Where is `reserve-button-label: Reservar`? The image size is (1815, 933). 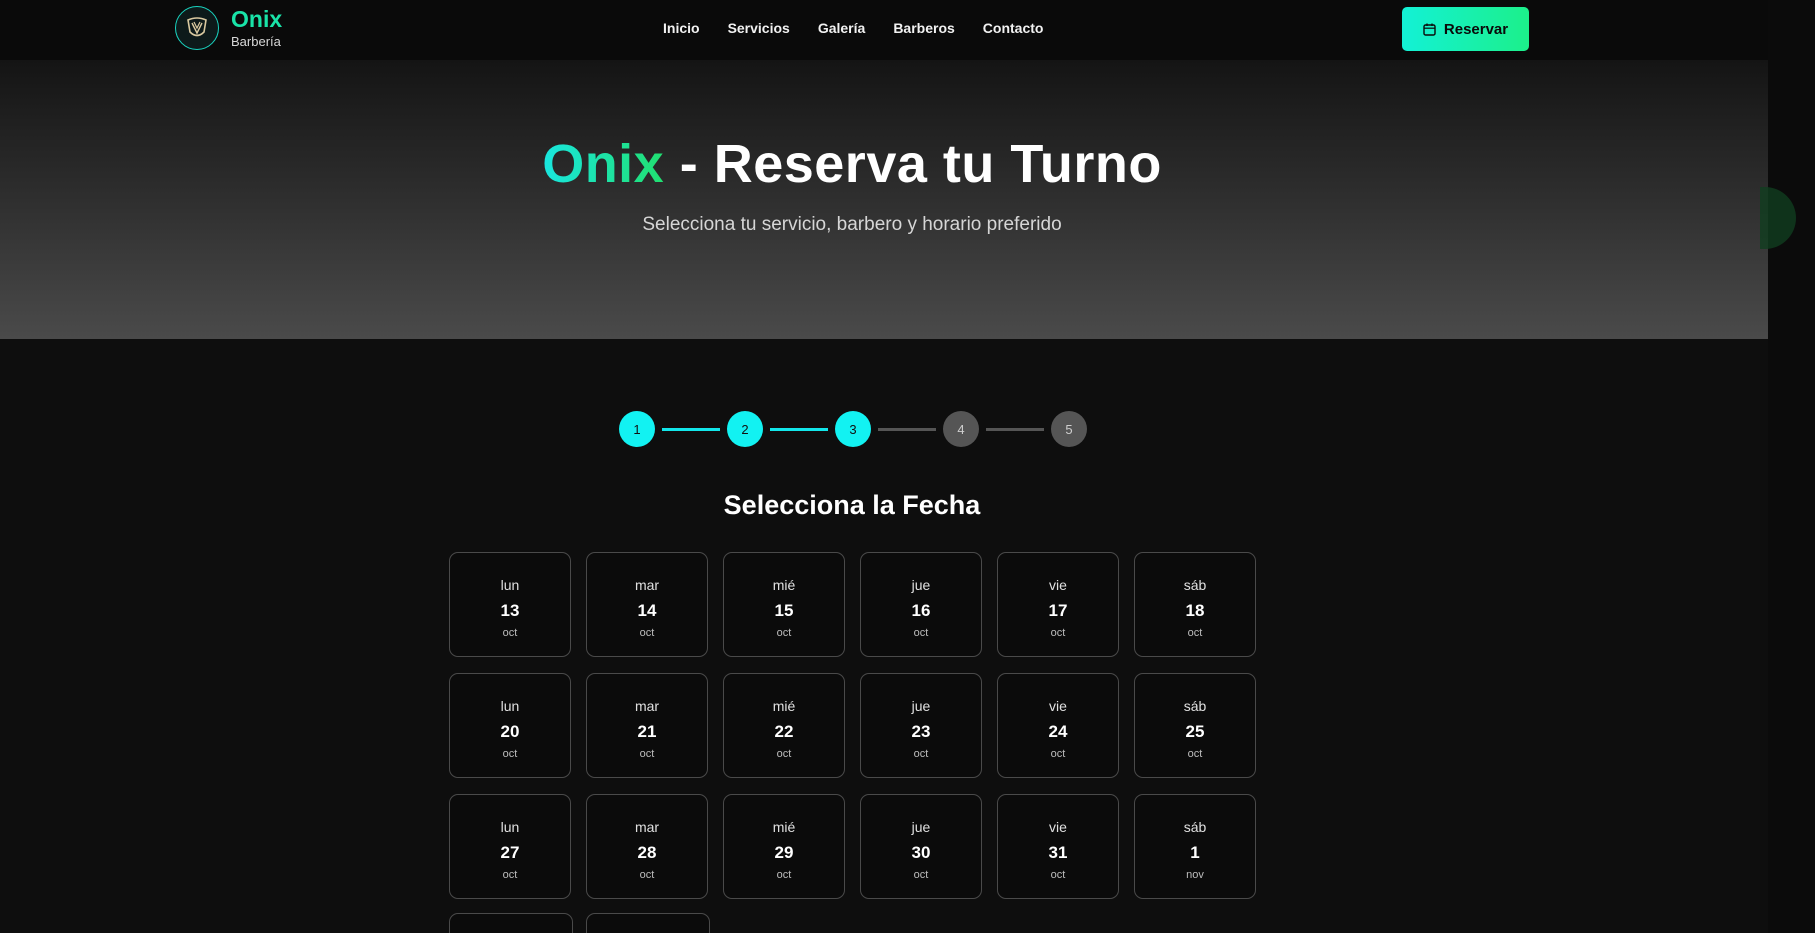 reserve-button-label: Reservar is located at coordinates (1476, 29).